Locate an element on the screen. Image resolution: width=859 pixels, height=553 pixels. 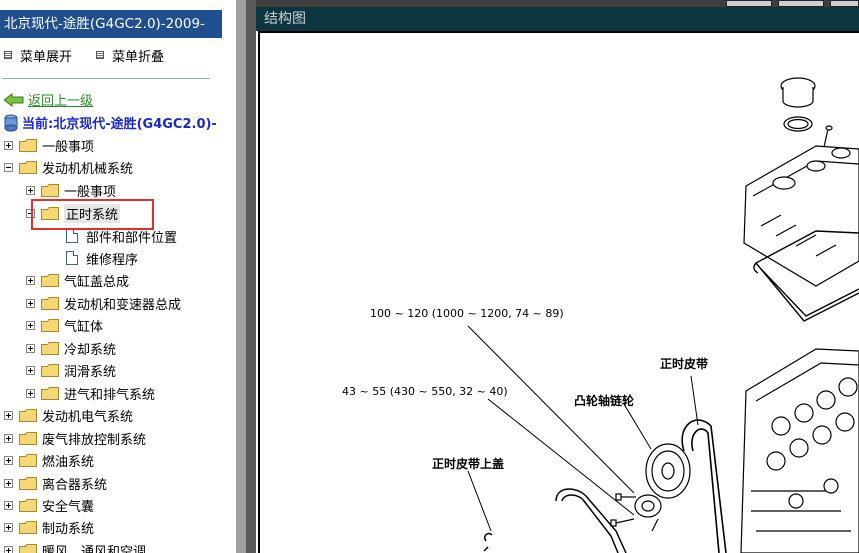
cylinder-head-drawing is located at coordinates (799, 450).